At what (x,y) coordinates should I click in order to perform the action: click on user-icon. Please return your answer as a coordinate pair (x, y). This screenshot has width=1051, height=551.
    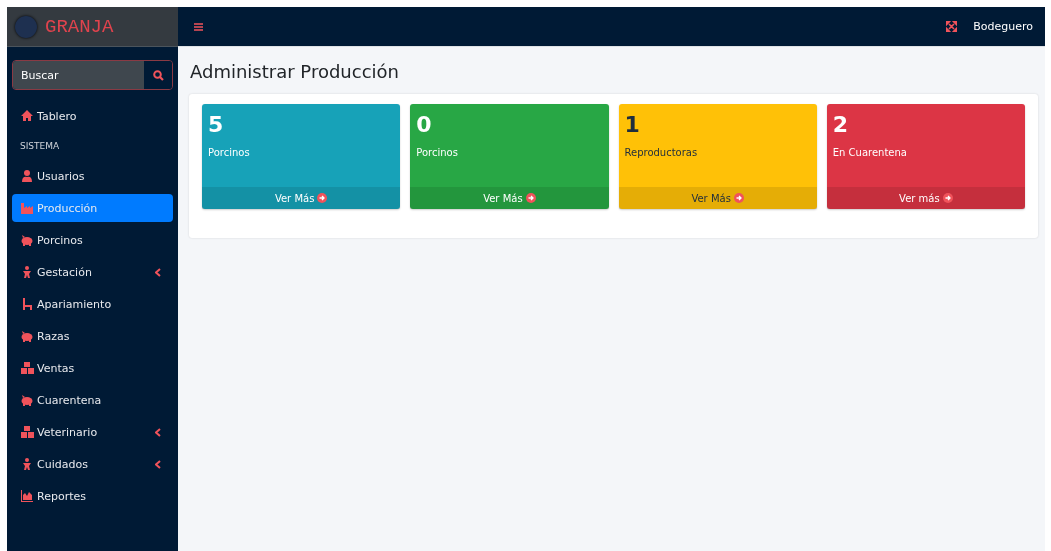
    Looking at the image, I should click on (27, 176).